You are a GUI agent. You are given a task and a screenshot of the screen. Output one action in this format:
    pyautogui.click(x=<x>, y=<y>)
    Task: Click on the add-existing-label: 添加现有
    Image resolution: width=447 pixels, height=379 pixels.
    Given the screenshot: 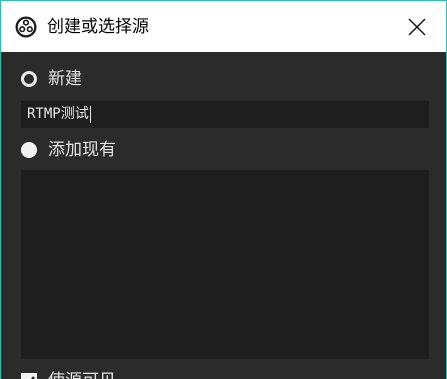 What is the action you would take?
    pyautogui.click(x=82, y=150)
    